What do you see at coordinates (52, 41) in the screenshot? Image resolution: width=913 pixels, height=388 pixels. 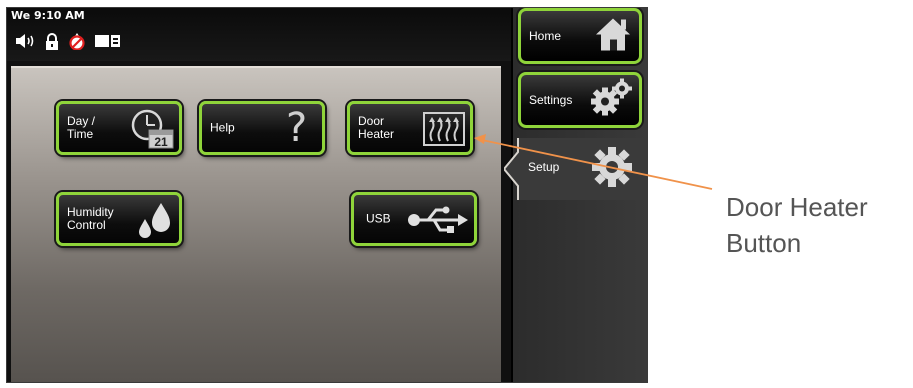 I see `lock-icon` at bounding box center [52, 41].